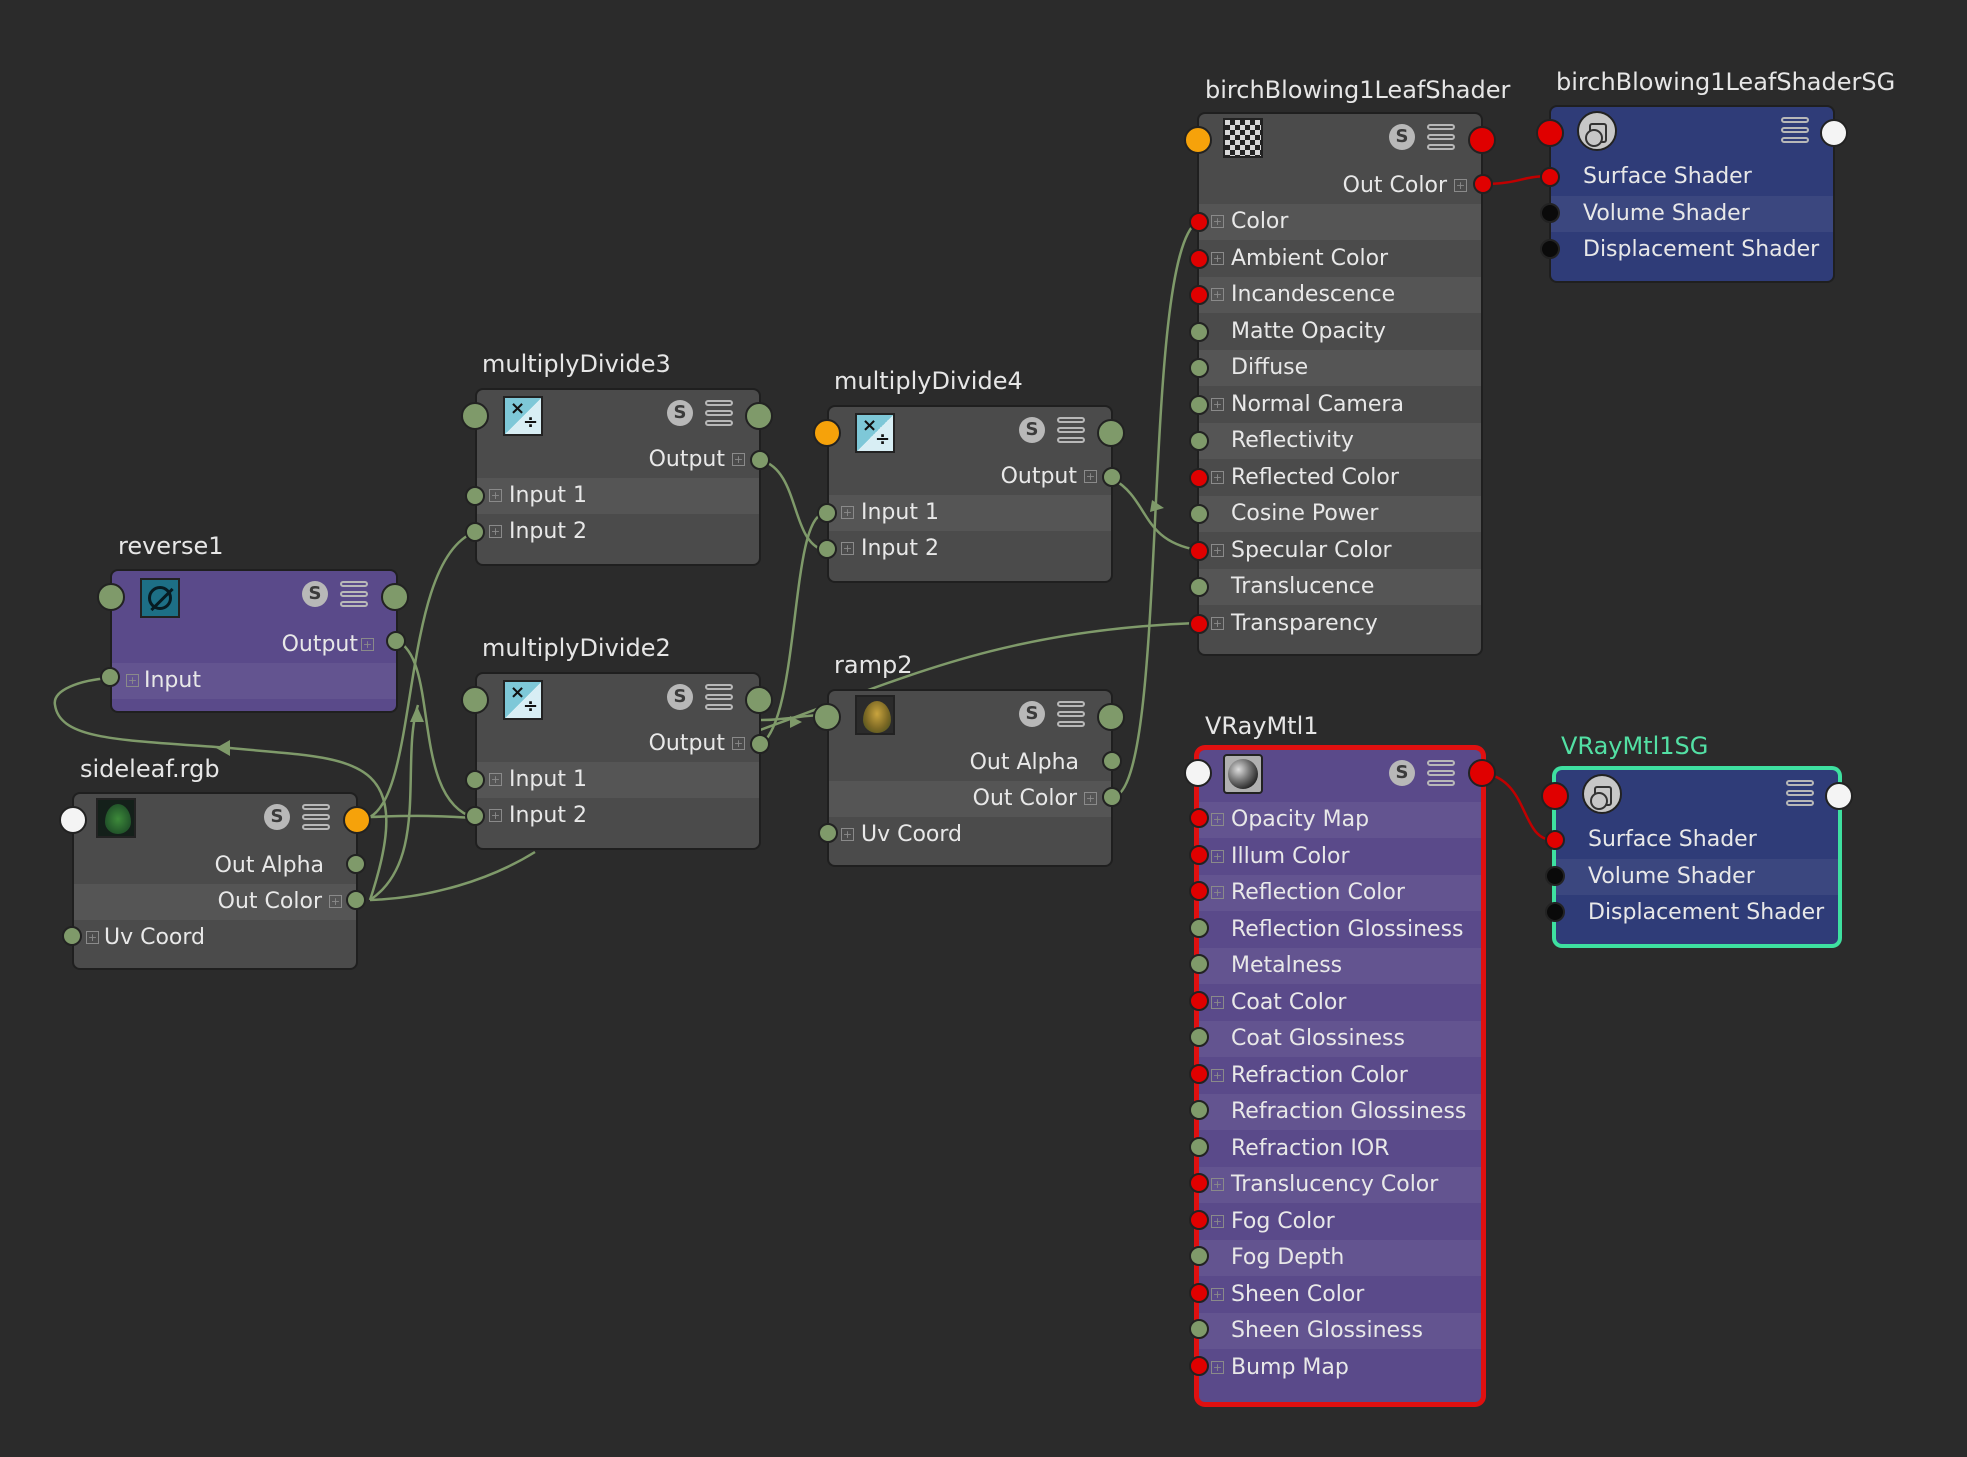  Describe the element at coordinates (576, 648) in the screenshot. I see `node-title: multiplyDivide2` at that location.